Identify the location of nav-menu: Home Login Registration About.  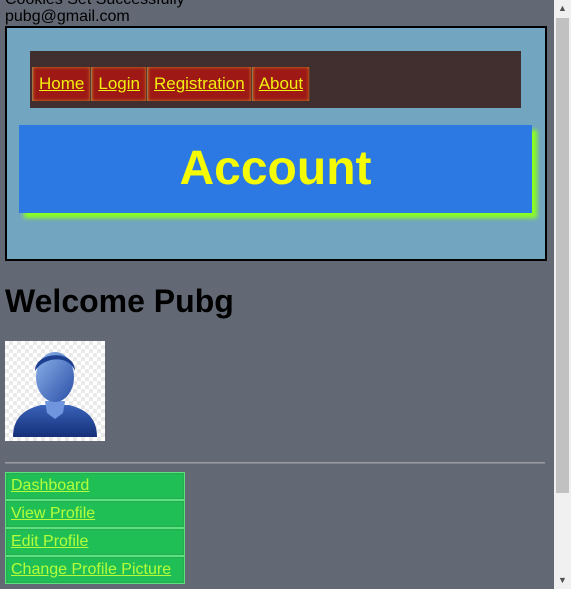
(171, 84).